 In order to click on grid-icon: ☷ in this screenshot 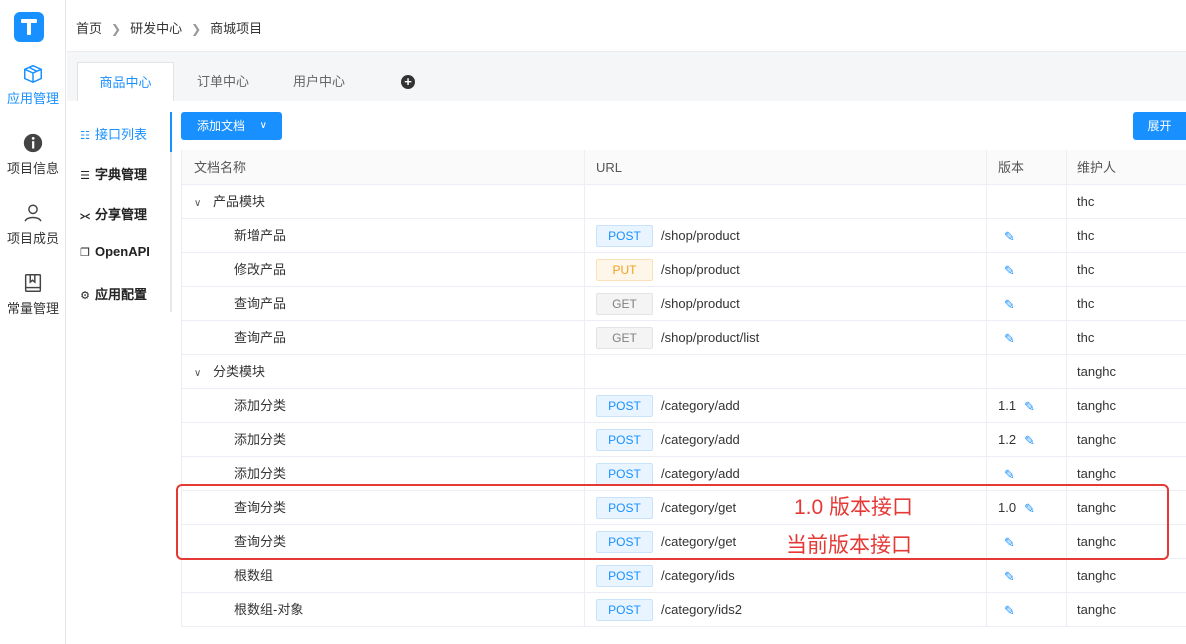, I will do `click(85, 136)`.